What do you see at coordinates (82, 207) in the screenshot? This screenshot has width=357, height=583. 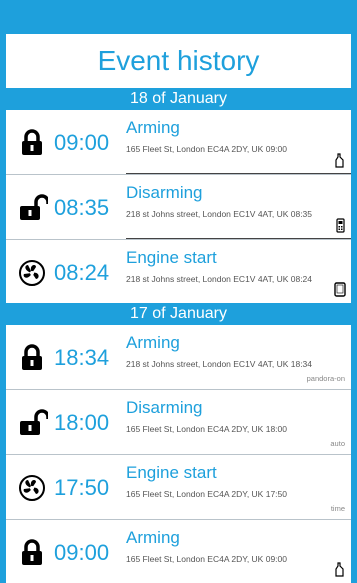 I see `event-time: 08:35` at bounding box center [82, 207].